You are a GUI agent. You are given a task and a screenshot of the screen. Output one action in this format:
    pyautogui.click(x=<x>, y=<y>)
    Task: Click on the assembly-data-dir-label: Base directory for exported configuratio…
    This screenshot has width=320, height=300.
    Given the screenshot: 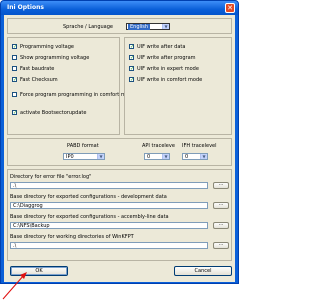 What is the action you would take?
    pyautogui.click(x=89, y=217)
    